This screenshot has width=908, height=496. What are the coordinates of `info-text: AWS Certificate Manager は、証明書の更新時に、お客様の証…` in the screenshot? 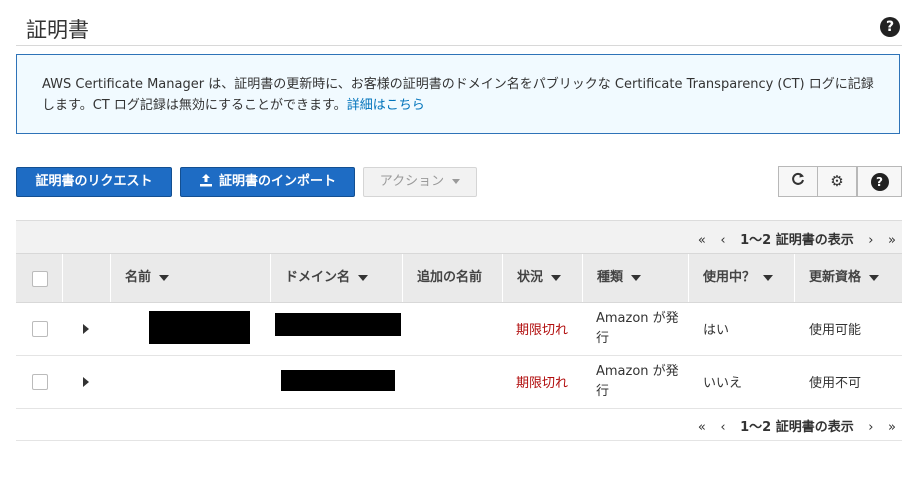 It's located at (458, 95).